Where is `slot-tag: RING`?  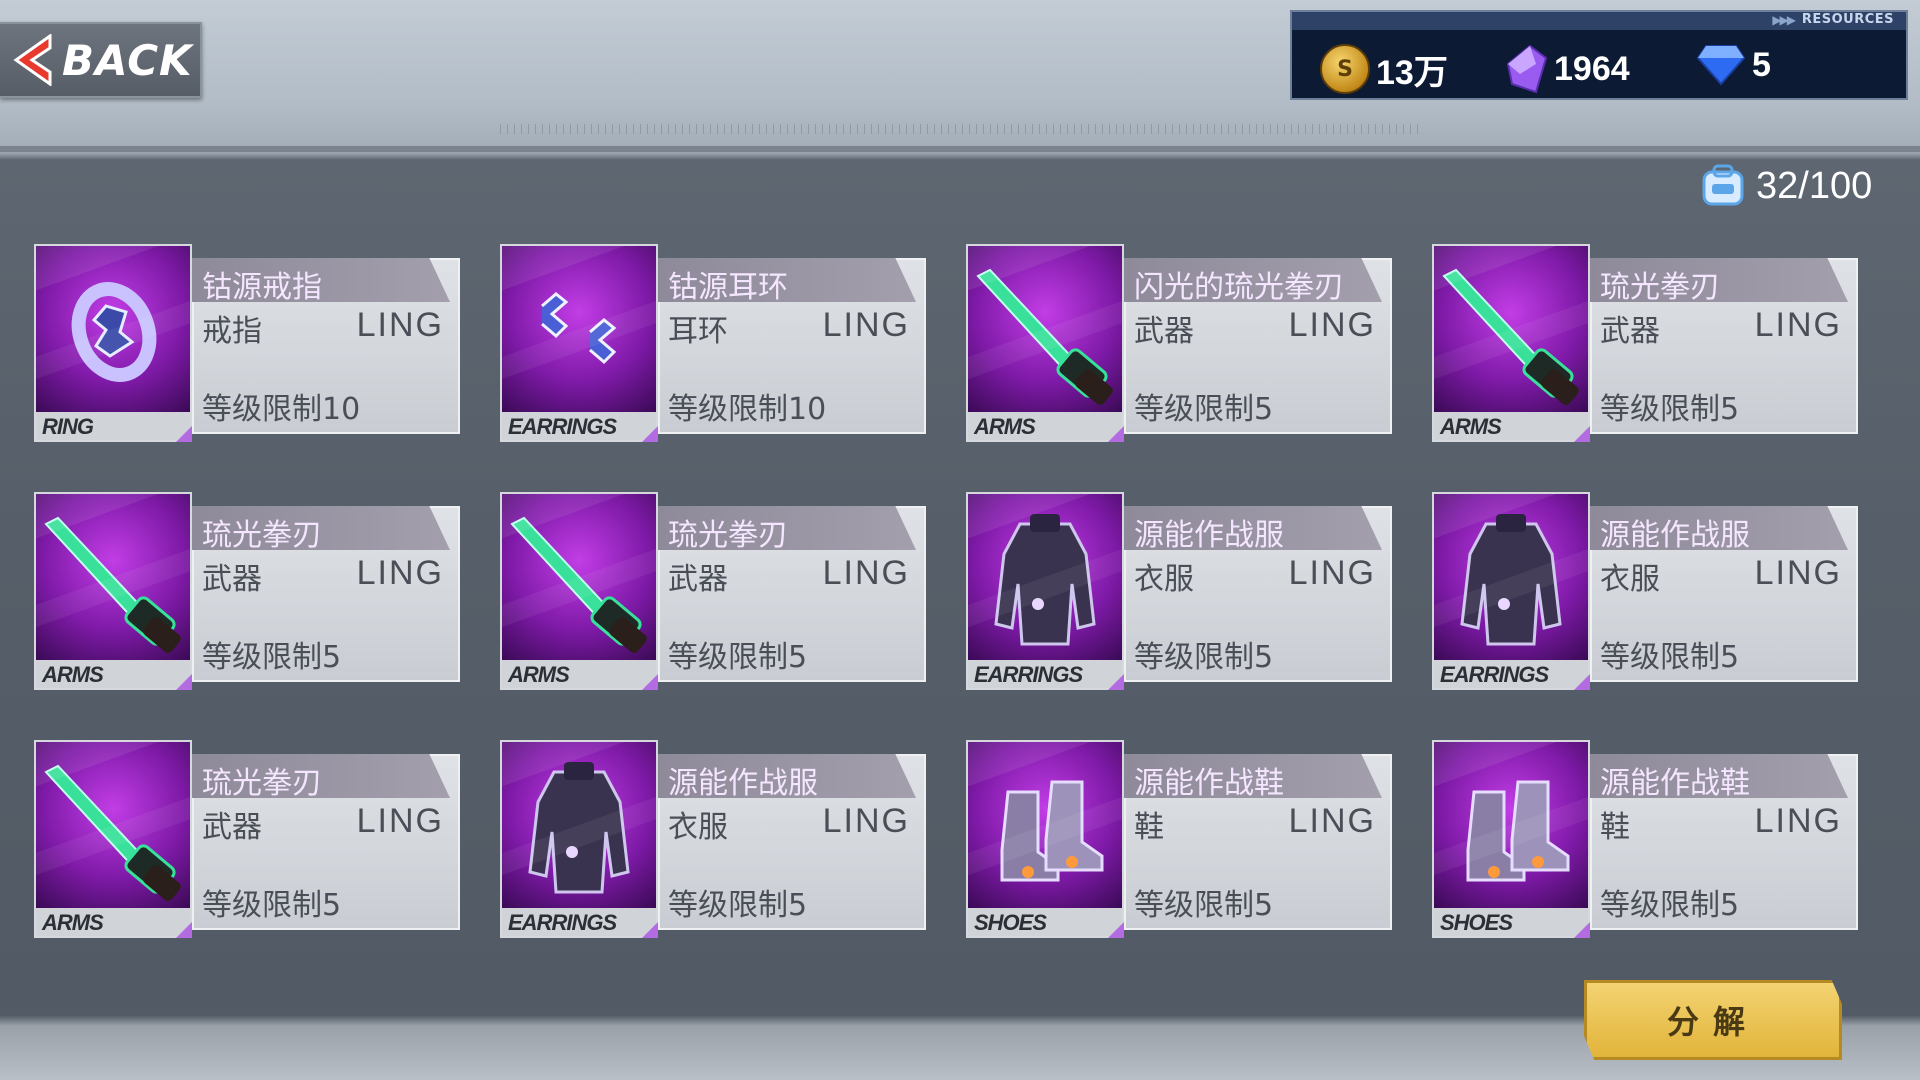
slot-tag: RING is located at coordinates (68, 426).